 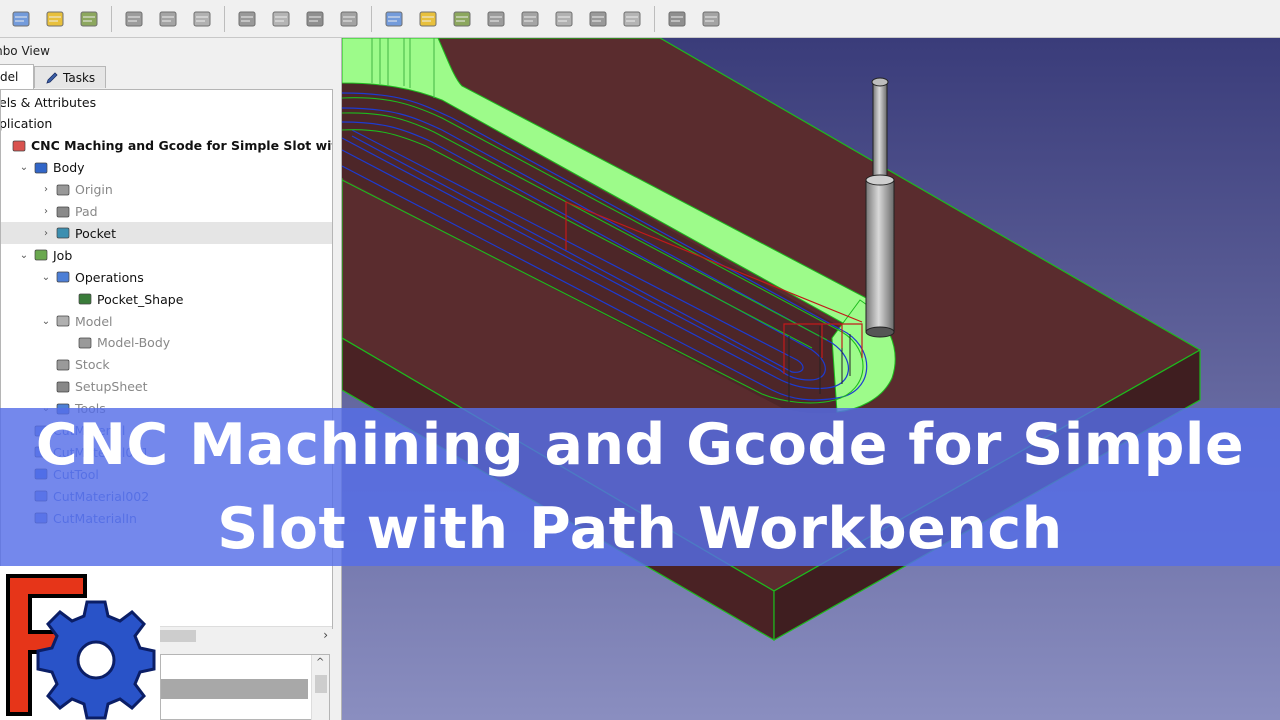 I want to click on folder-icon, so click(x=63, y=277).